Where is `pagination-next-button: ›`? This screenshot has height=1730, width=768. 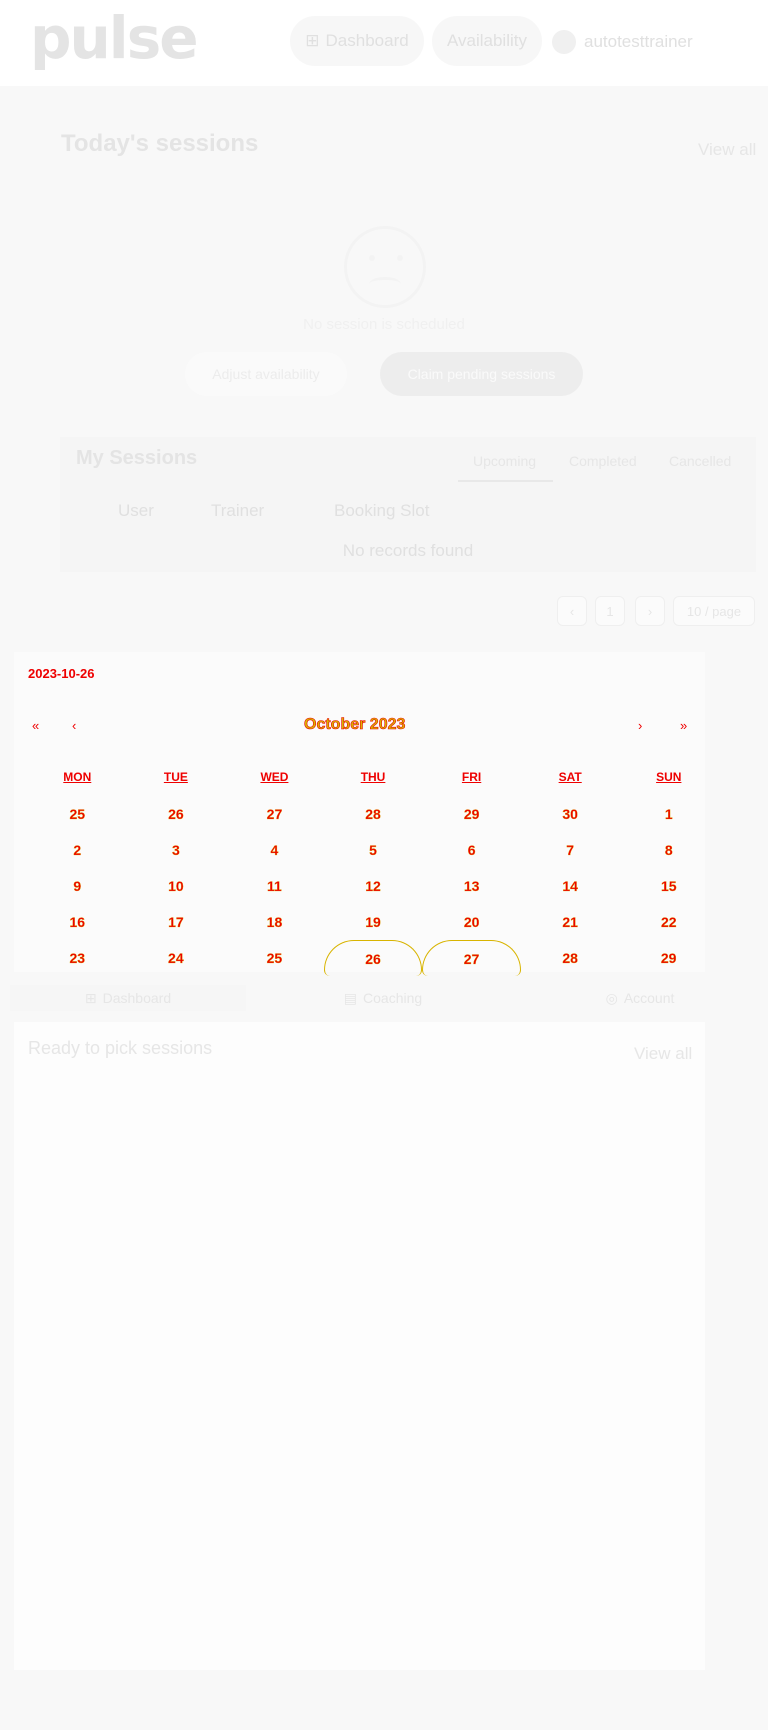
pagination-next-button: › is located at coordinates (650, 611).